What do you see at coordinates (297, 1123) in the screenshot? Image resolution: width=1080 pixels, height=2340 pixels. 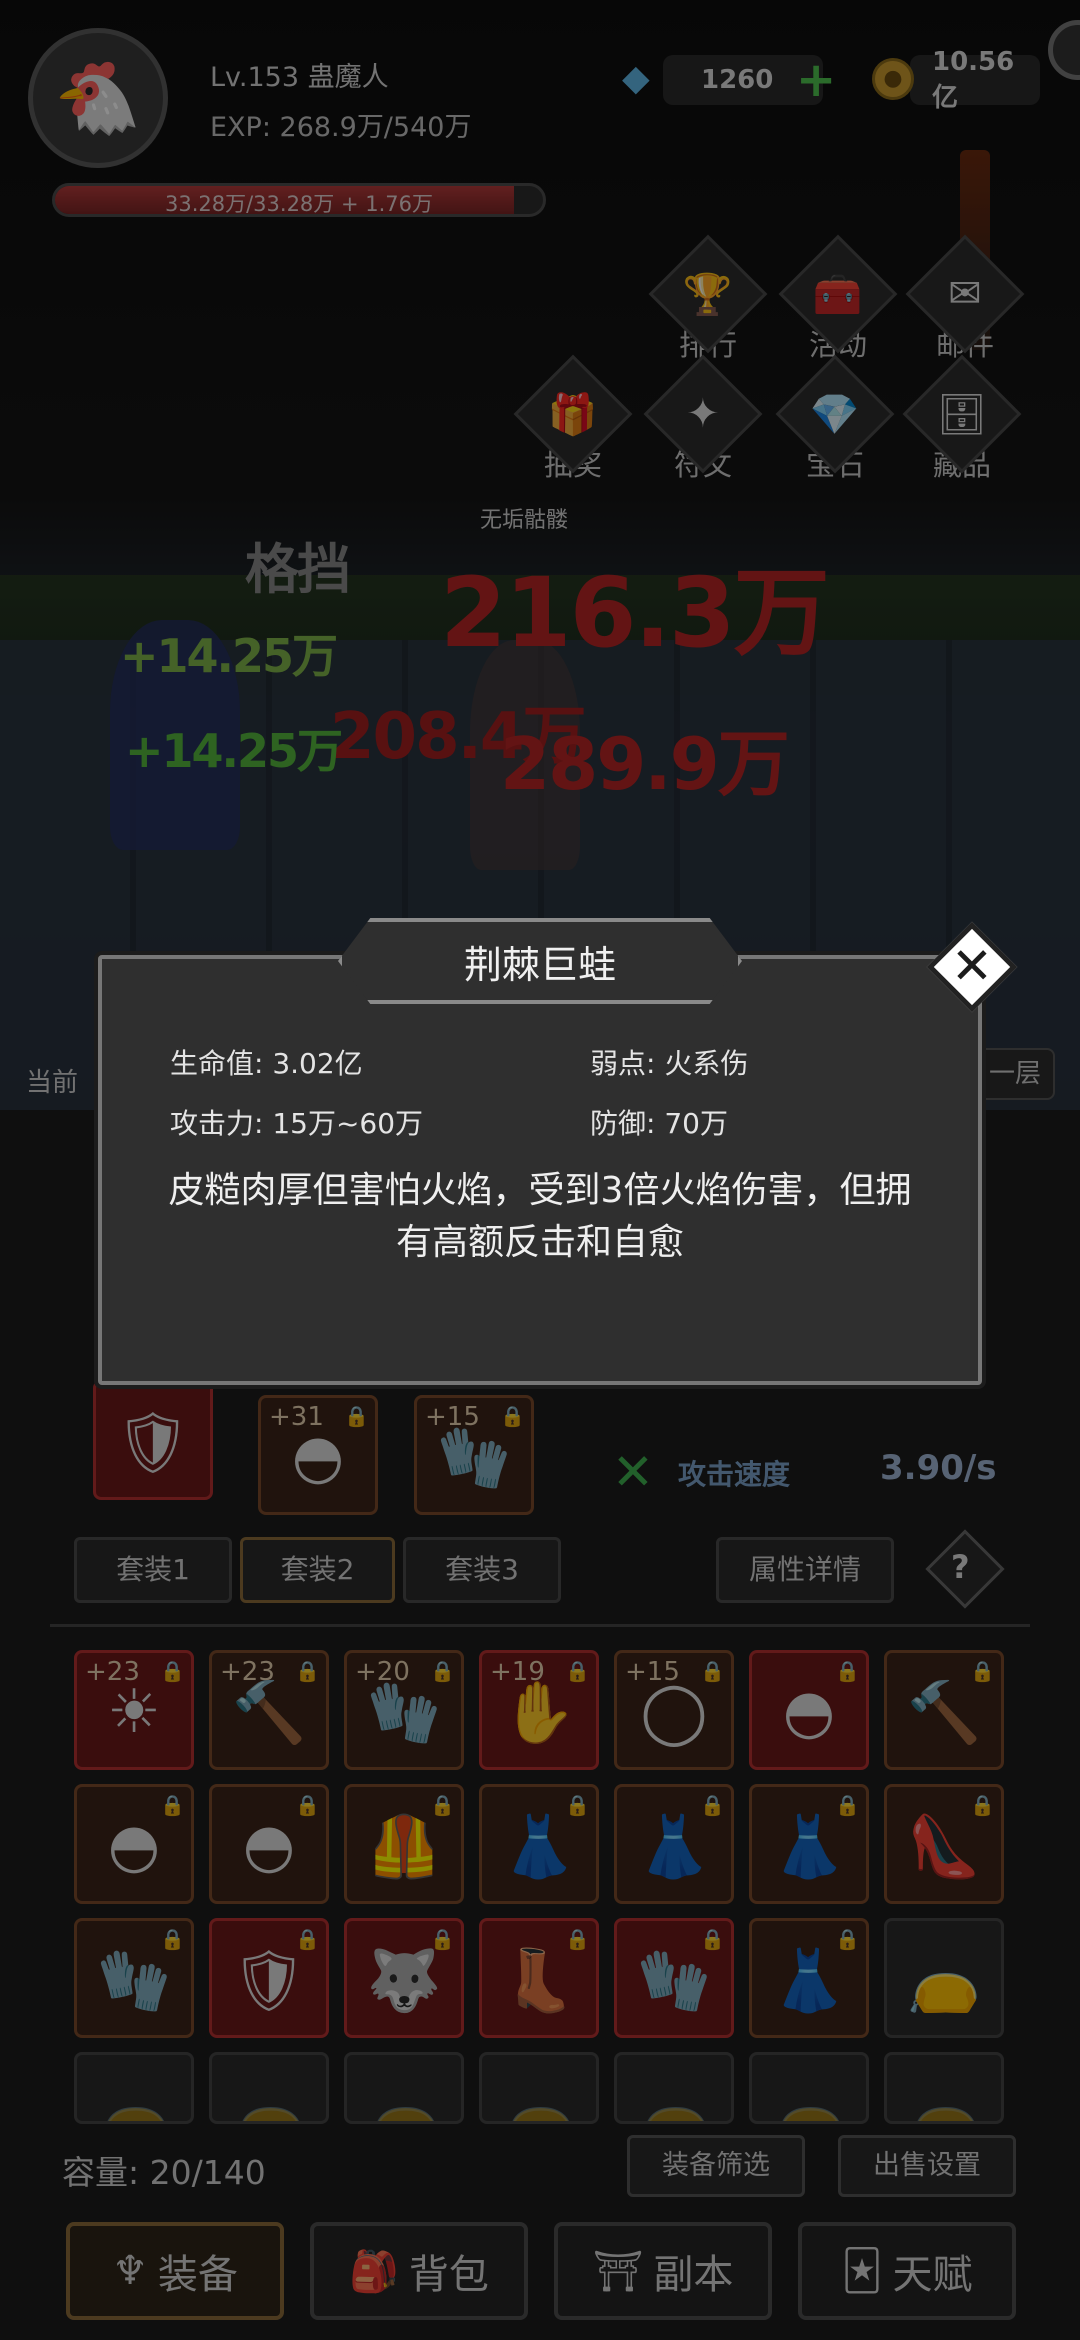 I see `monster-attack: 攻击力: 15万~60万` at bounding box center [297, 1123].